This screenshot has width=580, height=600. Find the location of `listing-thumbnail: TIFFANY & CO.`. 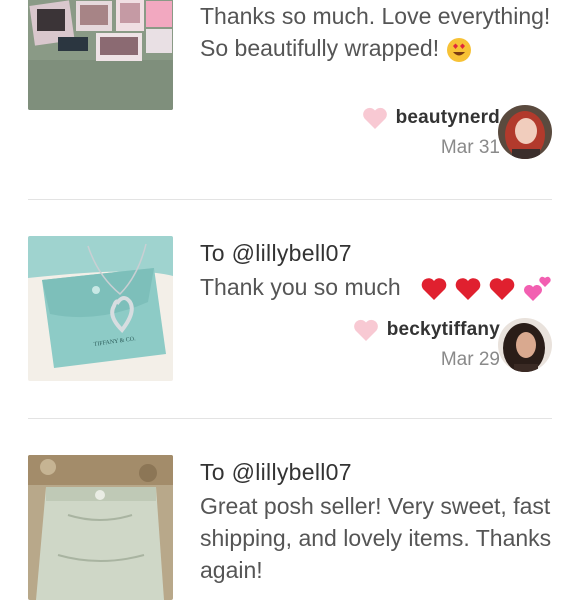

listing-thumbnail: TIFFANY & CO. is located at coordinates (100, 308).